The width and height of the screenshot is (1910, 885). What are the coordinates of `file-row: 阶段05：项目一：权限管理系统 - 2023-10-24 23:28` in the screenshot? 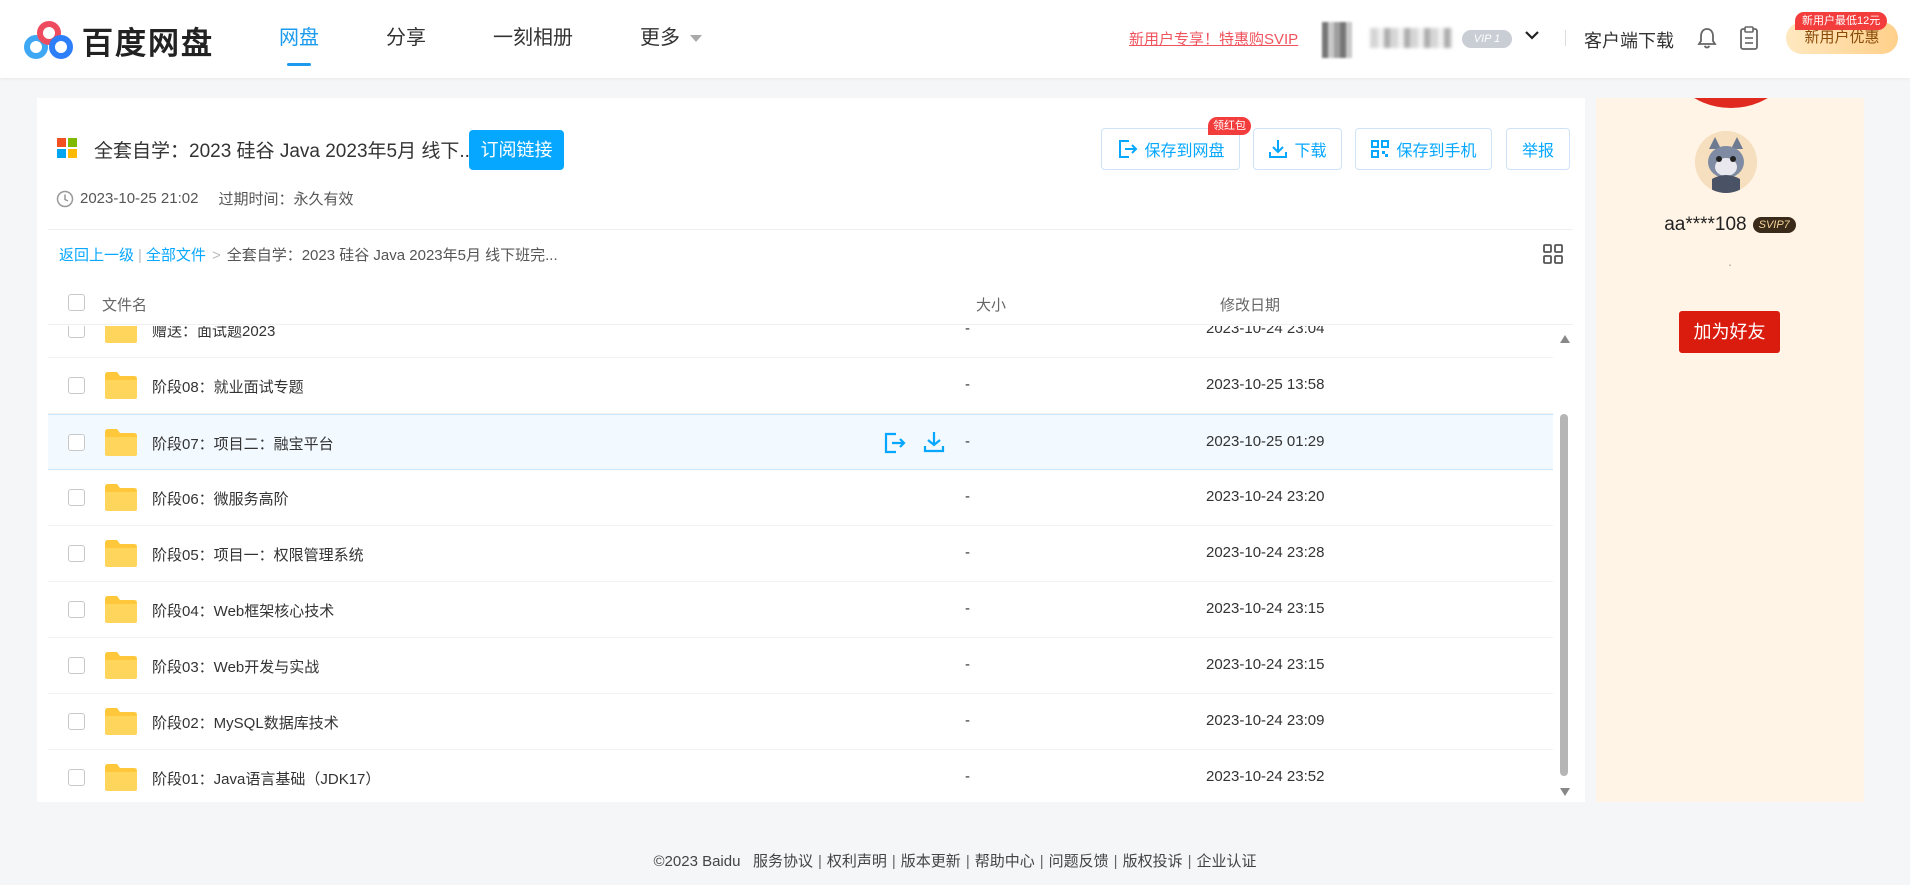 It's located at (800, 554).